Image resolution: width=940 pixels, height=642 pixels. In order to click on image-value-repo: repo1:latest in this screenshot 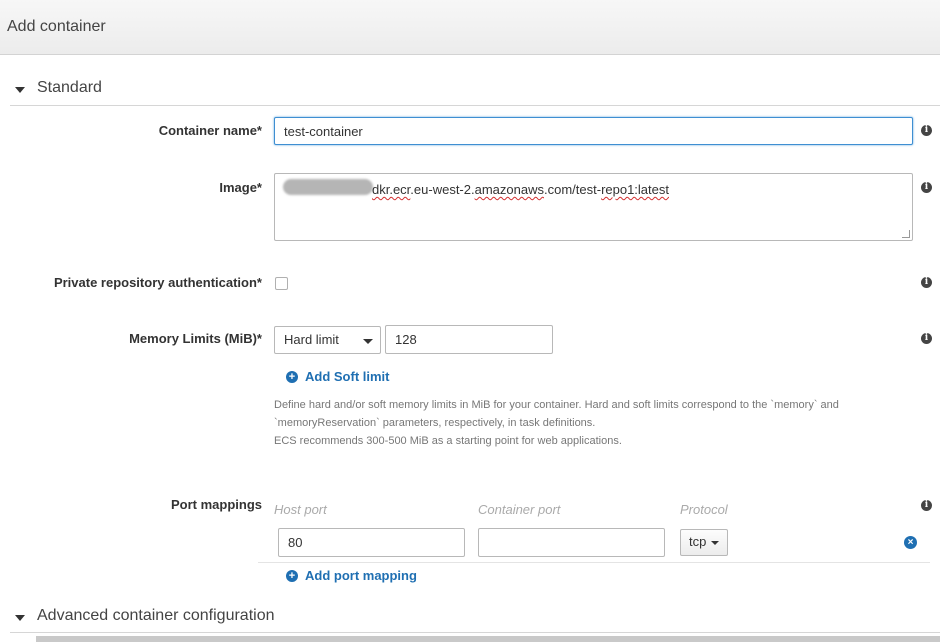, I will do `click(635, 189)`.